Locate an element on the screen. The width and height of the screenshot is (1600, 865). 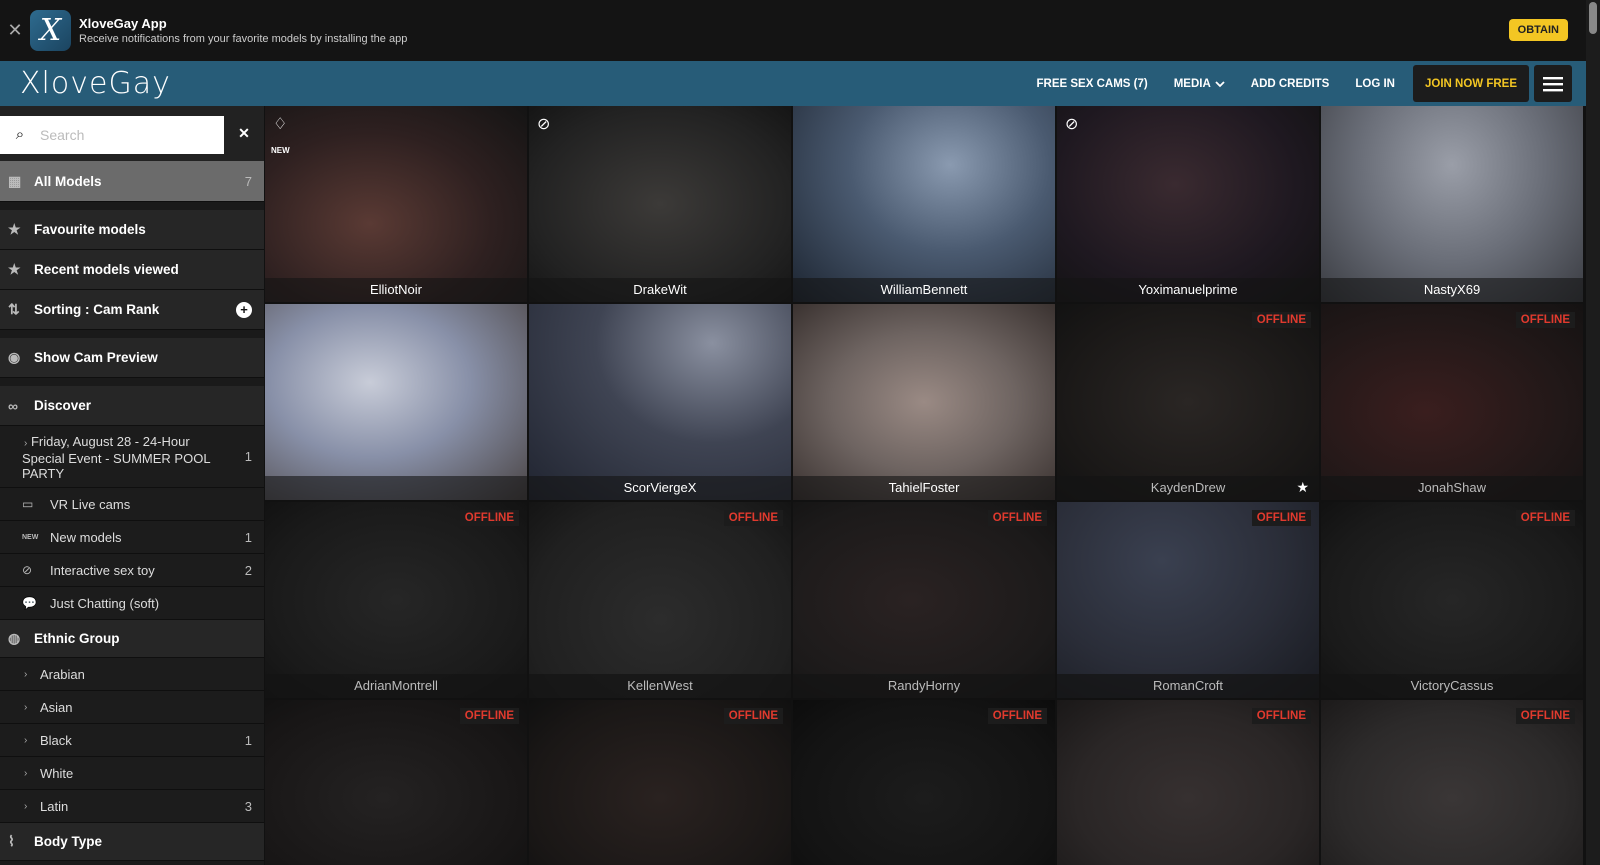
sidebar-item-ethnic-group: ◍ Ethnic Group is located at coordinates (132, 639).